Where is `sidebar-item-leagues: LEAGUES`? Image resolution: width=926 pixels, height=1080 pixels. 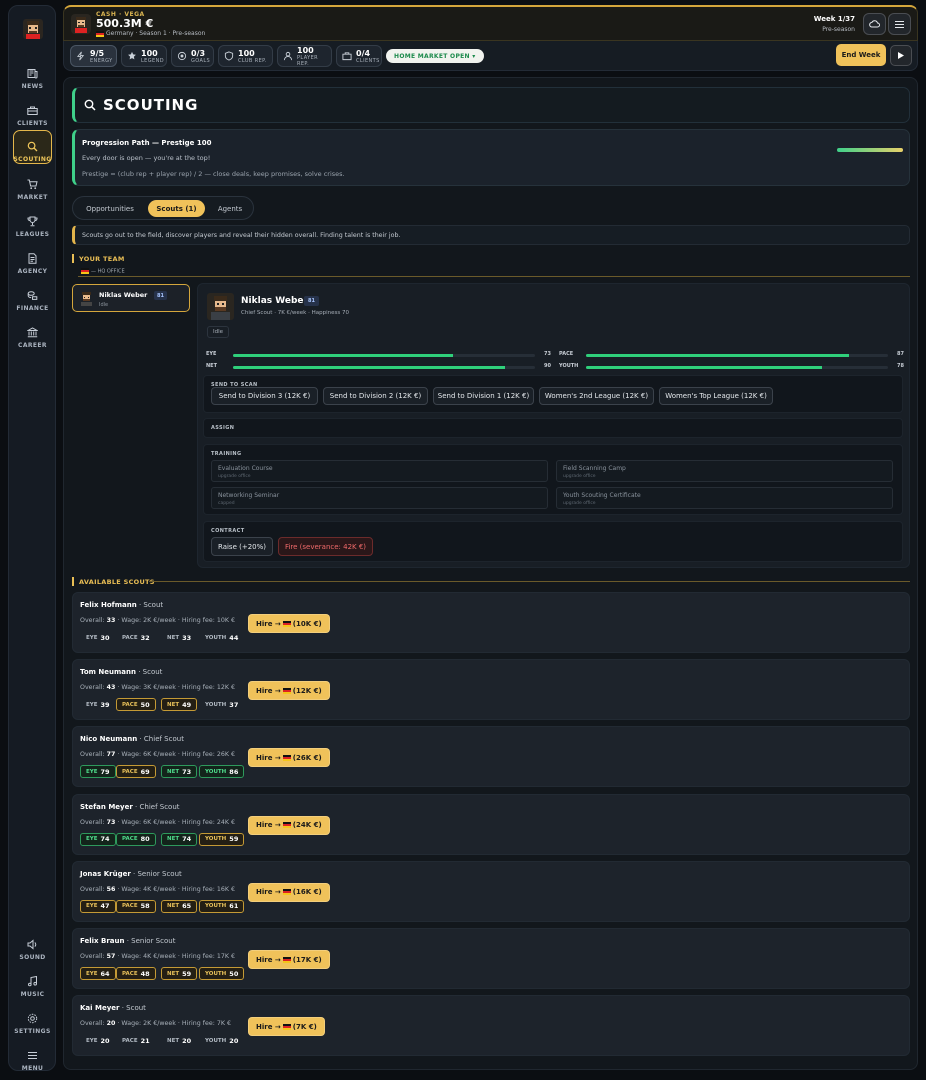 sidebar-item-leagues: LEAGUES is located at coordinates (32, 221).